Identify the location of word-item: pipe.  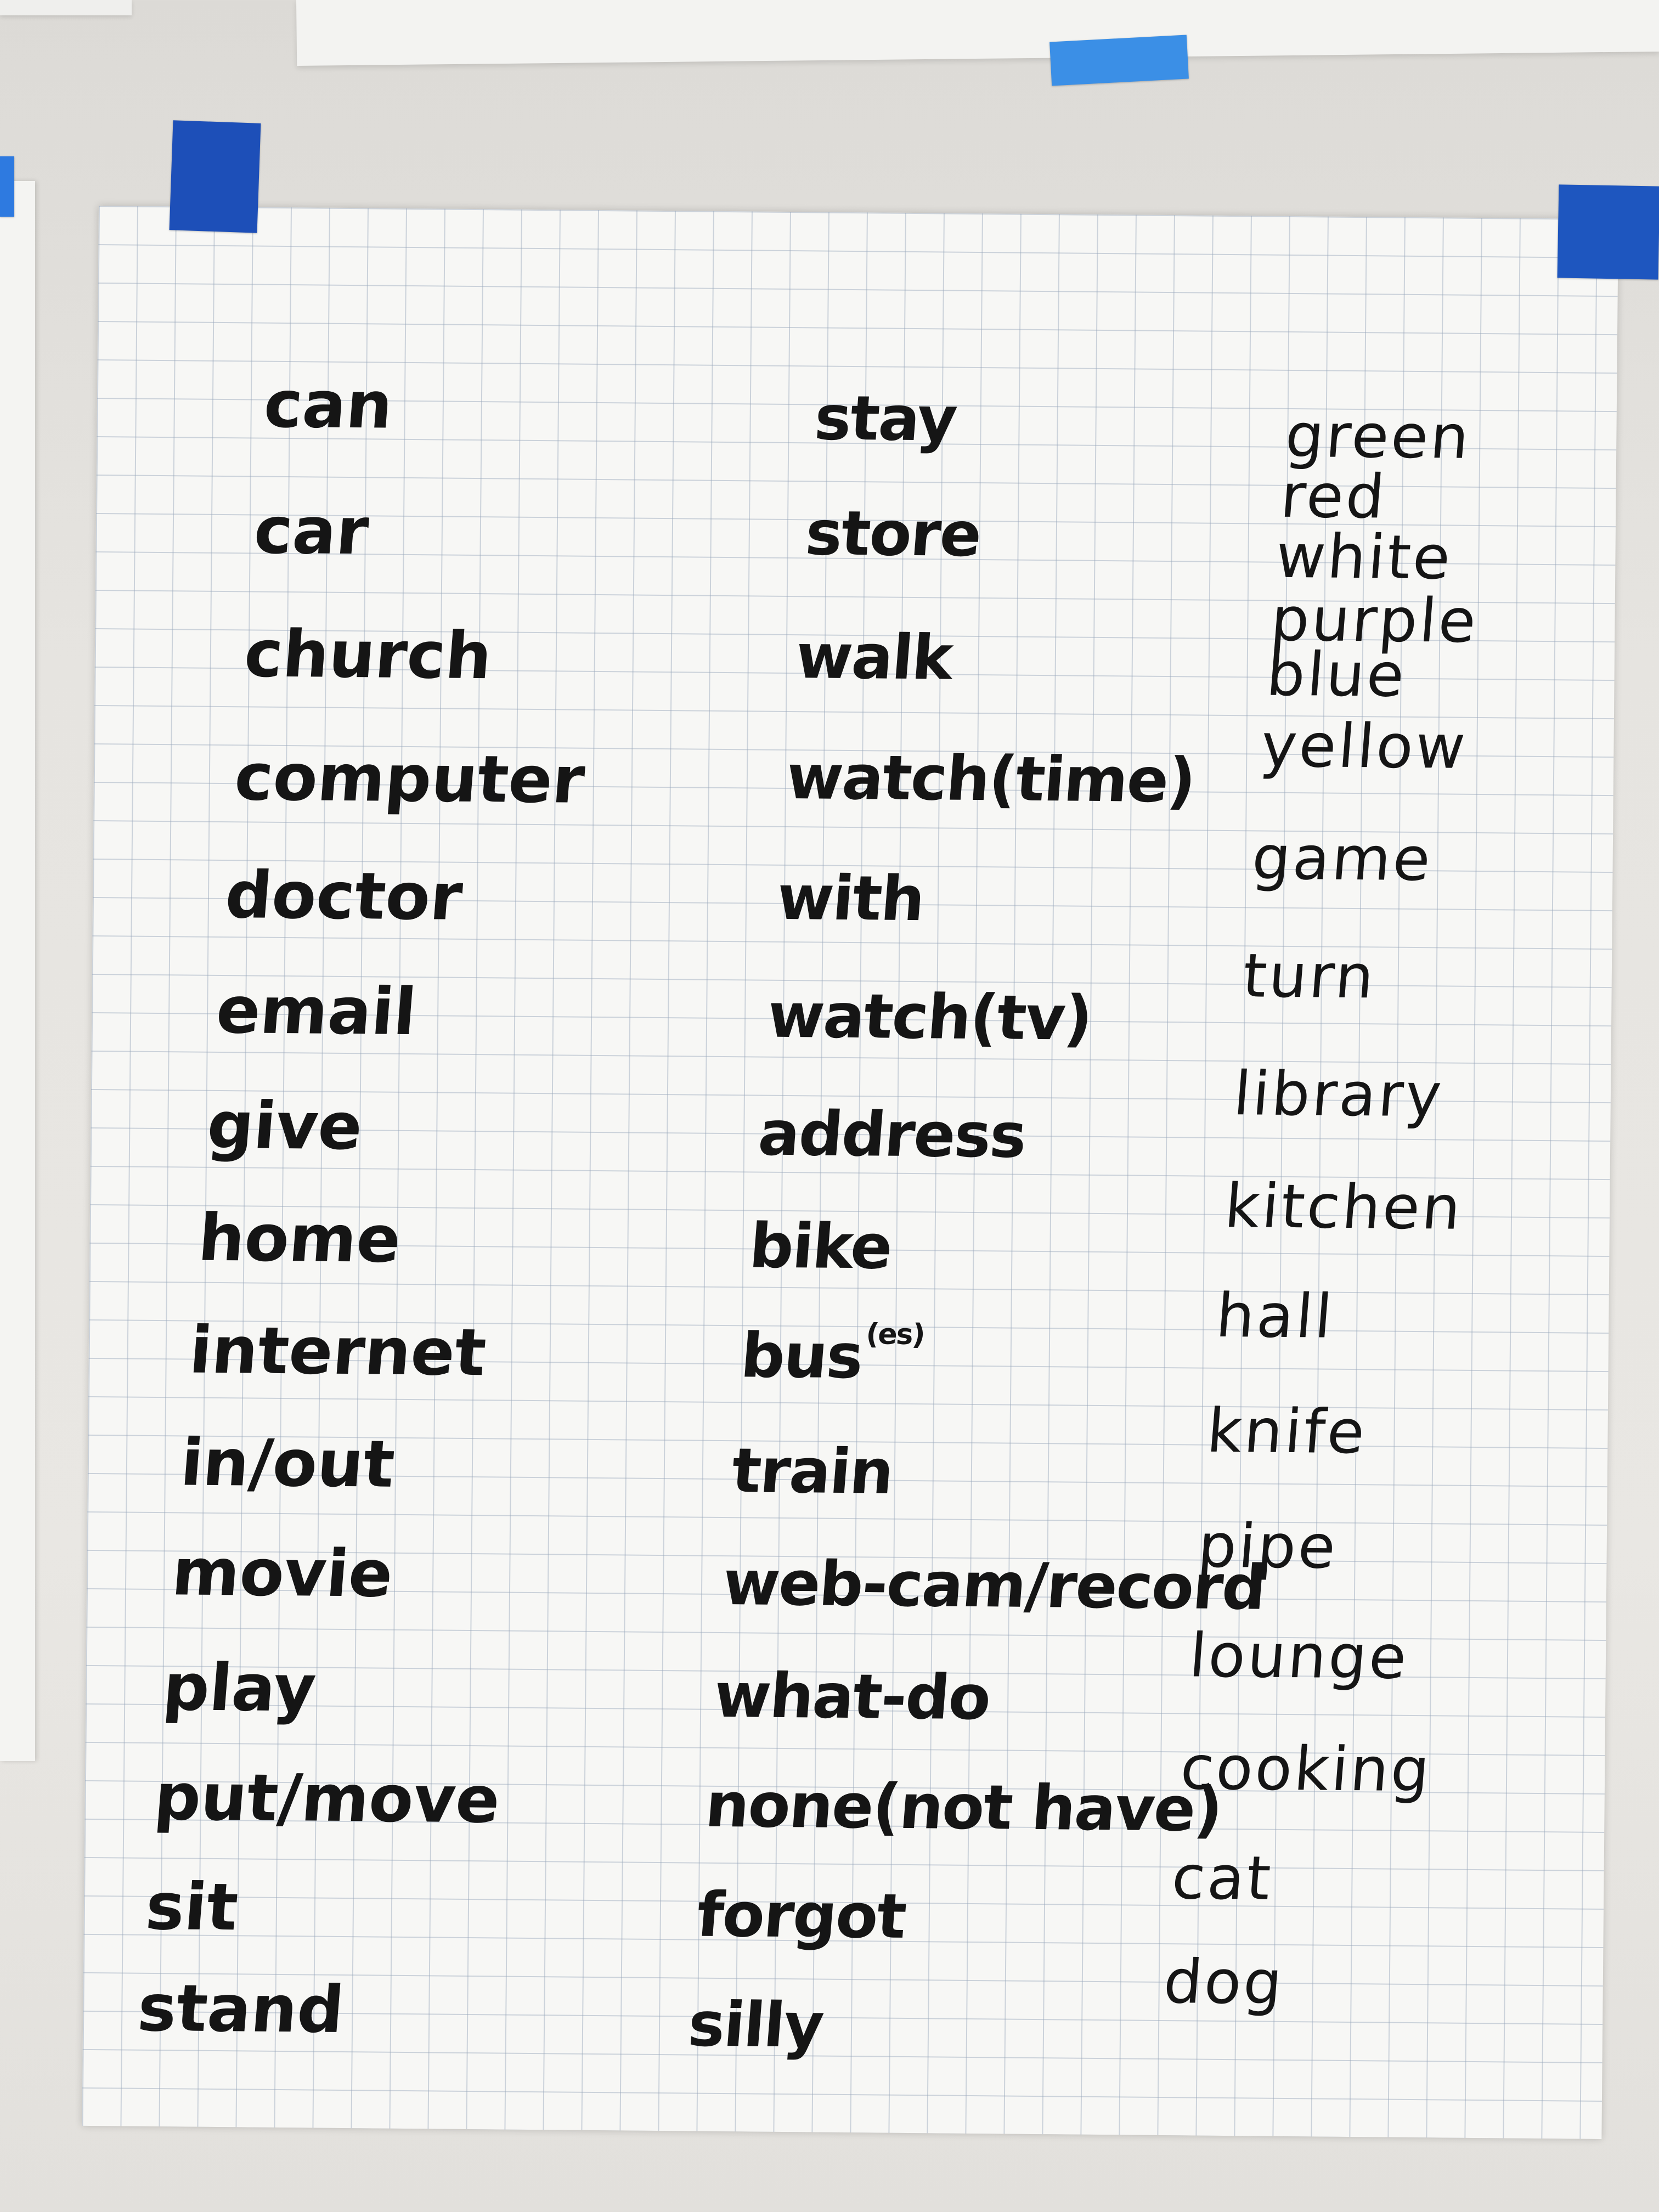
(1268, 1546).